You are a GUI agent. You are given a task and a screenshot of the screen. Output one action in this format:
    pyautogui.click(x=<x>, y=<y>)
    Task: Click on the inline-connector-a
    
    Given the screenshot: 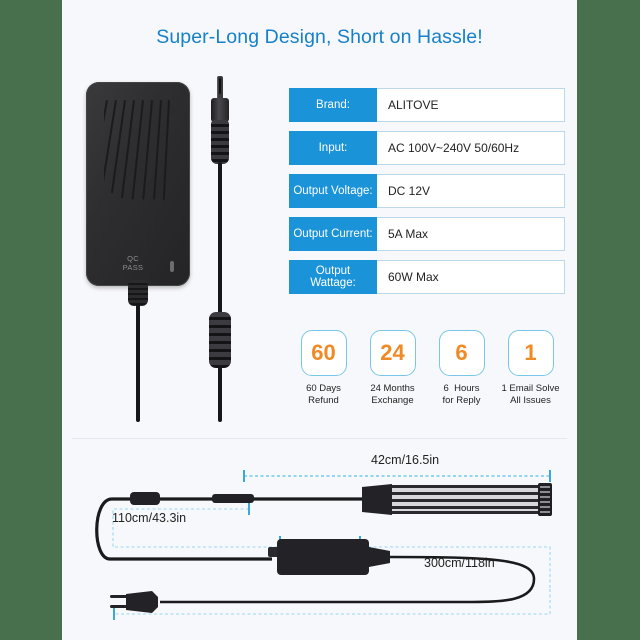 What is the action you would take?
    pyautogui.click(x=145, y=498)
    